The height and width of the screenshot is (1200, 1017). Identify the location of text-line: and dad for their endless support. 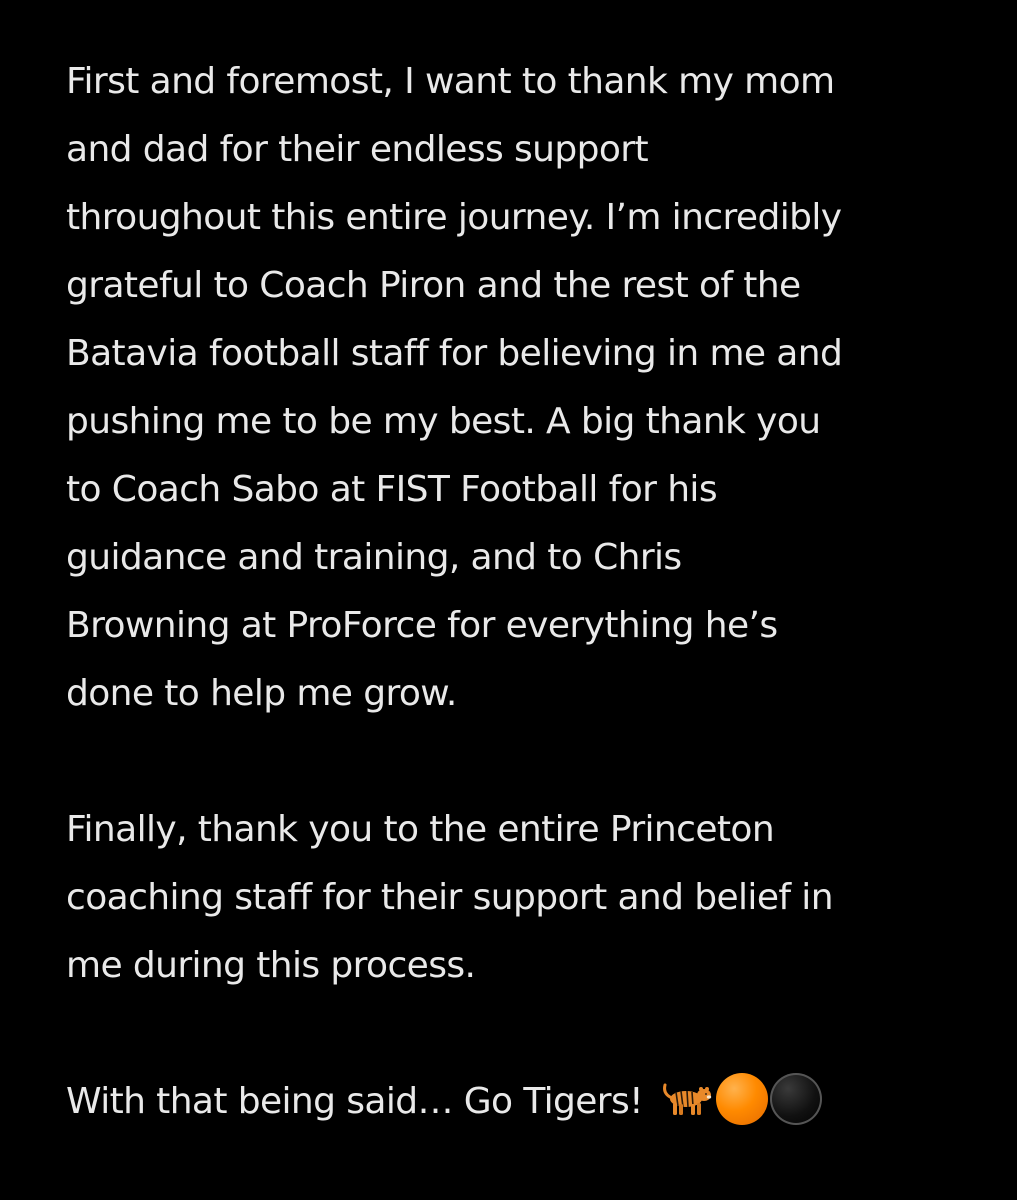
(357, 149).